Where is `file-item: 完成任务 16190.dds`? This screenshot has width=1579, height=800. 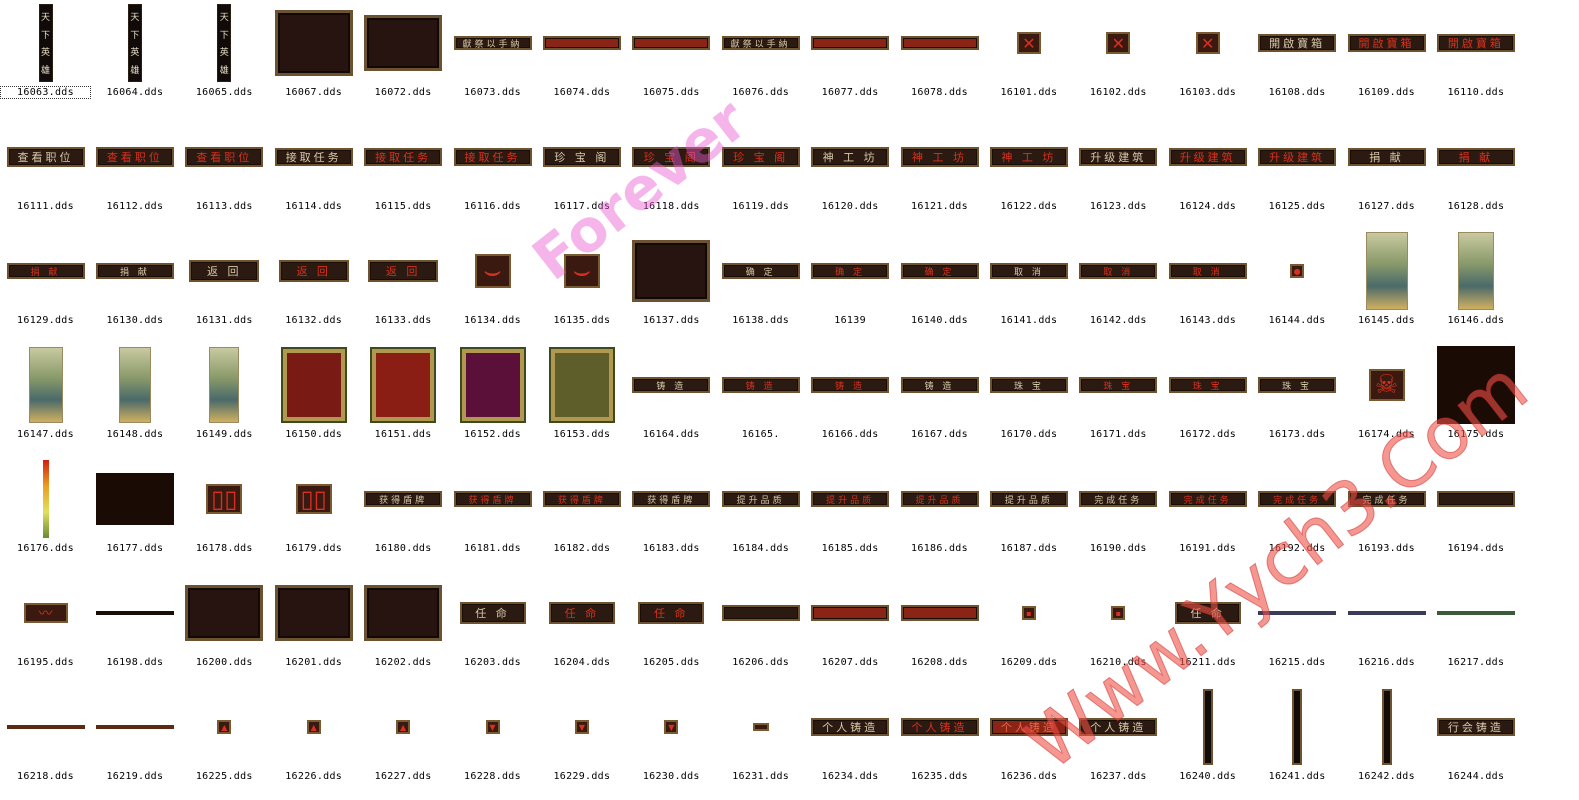
file-item: 完成任务 16190.dds is located at coordinates (1118, 515).